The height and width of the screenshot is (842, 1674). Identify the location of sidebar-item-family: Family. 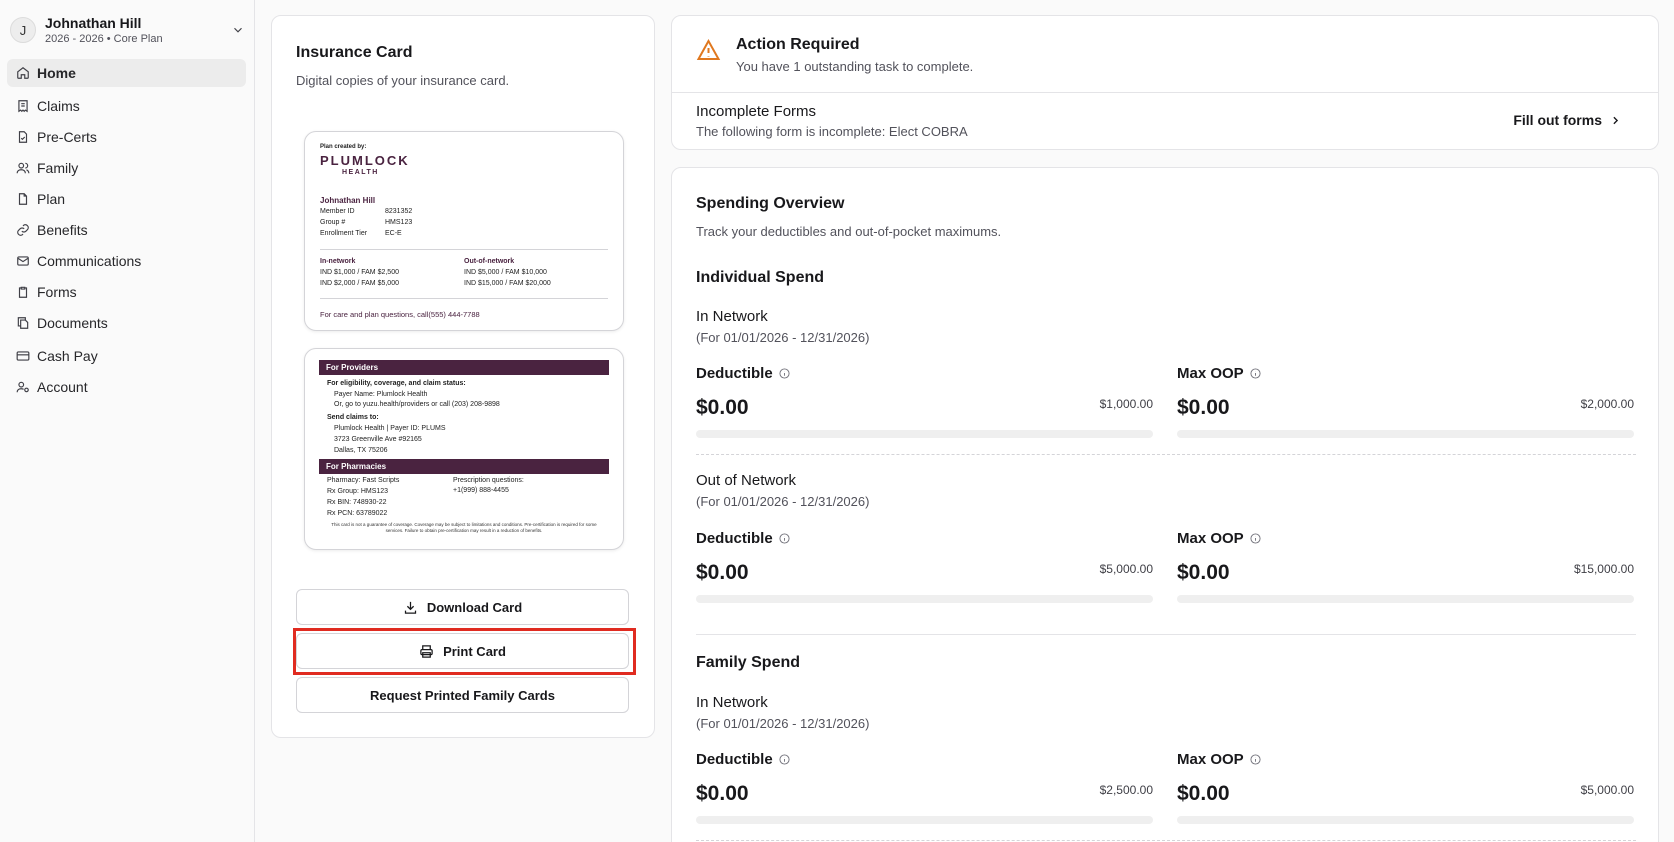
(126, 168).